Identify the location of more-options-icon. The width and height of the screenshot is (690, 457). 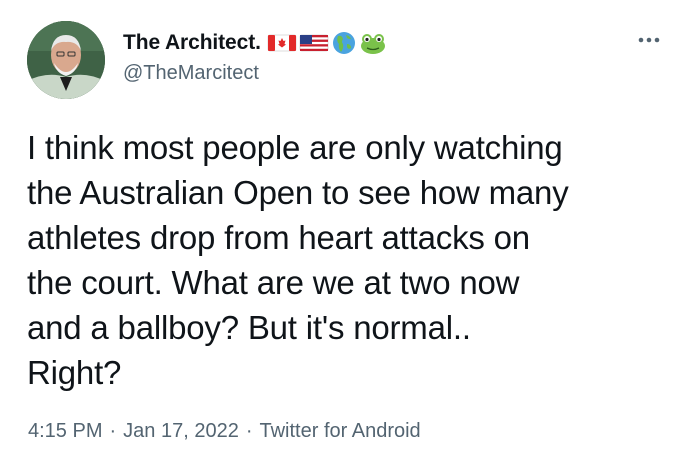
(649, 40).